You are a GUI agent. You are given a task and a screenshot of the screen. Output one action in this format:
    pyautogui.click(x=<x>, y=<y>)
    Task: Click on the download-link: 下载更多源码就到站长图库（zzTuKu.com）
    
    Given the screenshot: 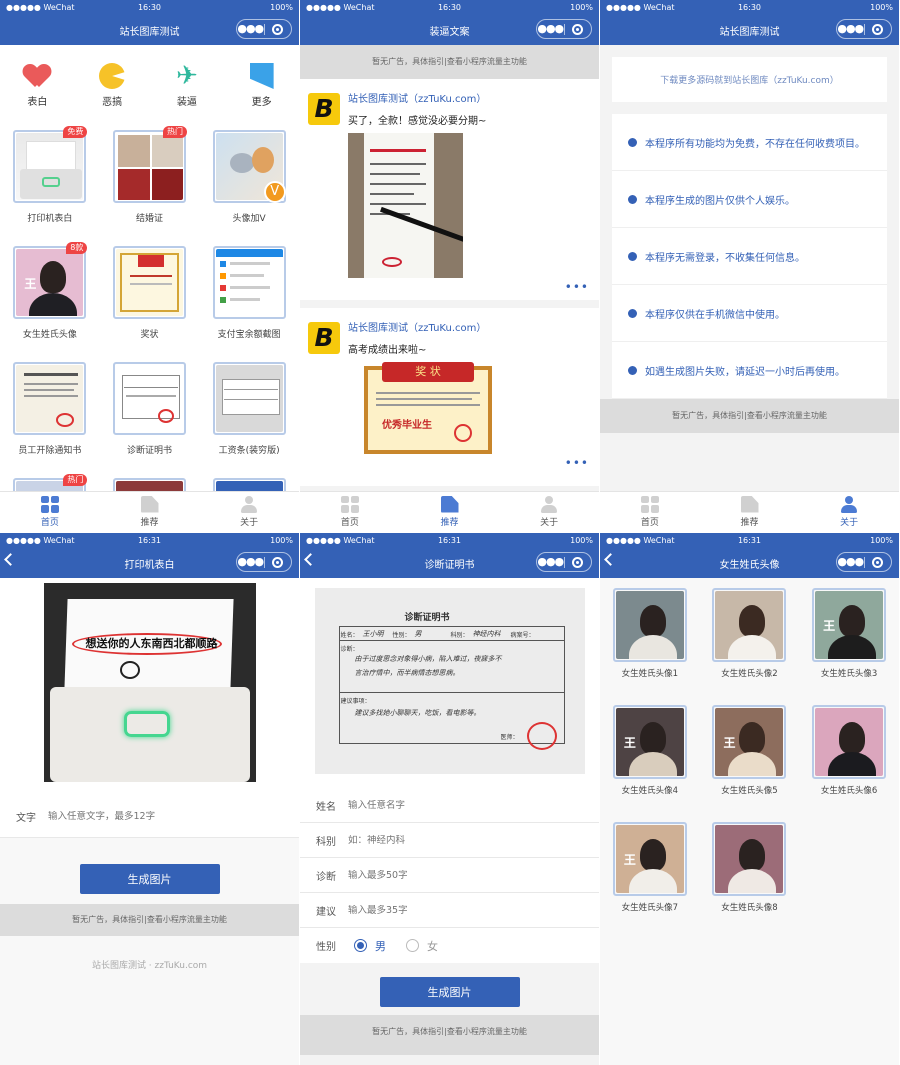 What is the action you would take?
    pyautogui.click(x=749, y=79)
    